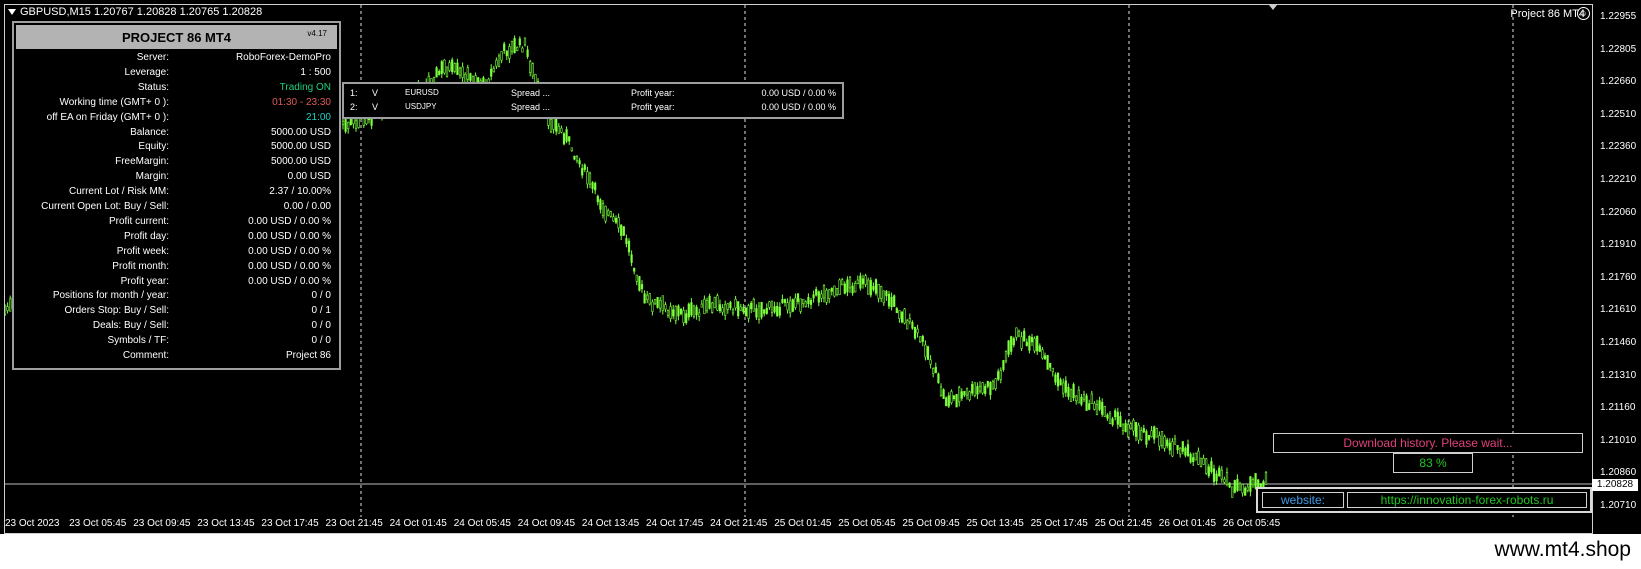  Describe the element at coordinates (1618, 179) in the screenshot. I see `price-tick-label: 1.22210` at that location.